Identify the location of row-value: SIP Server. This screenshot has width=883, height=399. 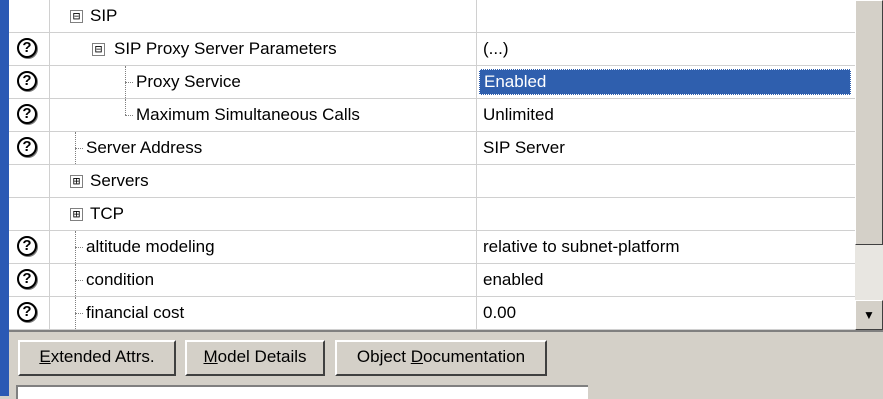
(524, 147).